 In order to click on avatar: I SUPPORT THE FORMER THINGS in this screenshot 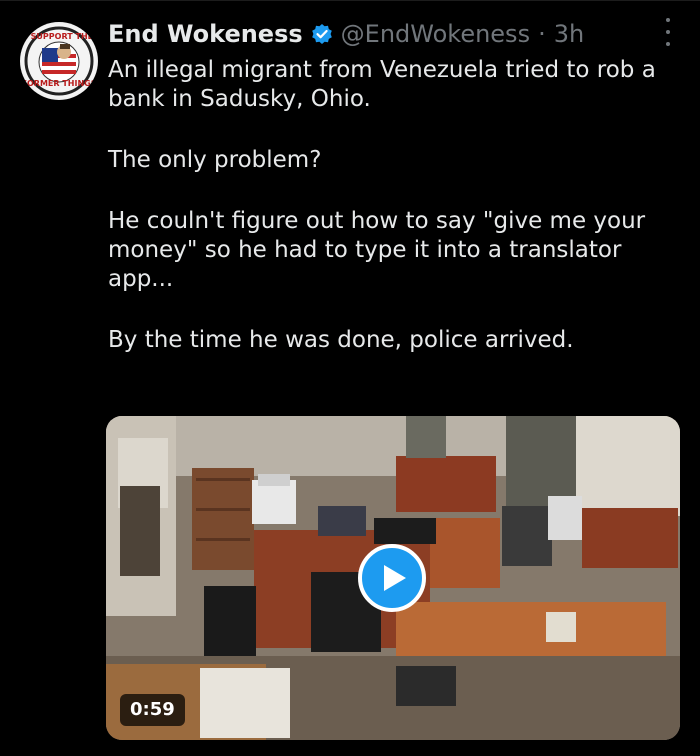, I will do `click(59, 61)`.